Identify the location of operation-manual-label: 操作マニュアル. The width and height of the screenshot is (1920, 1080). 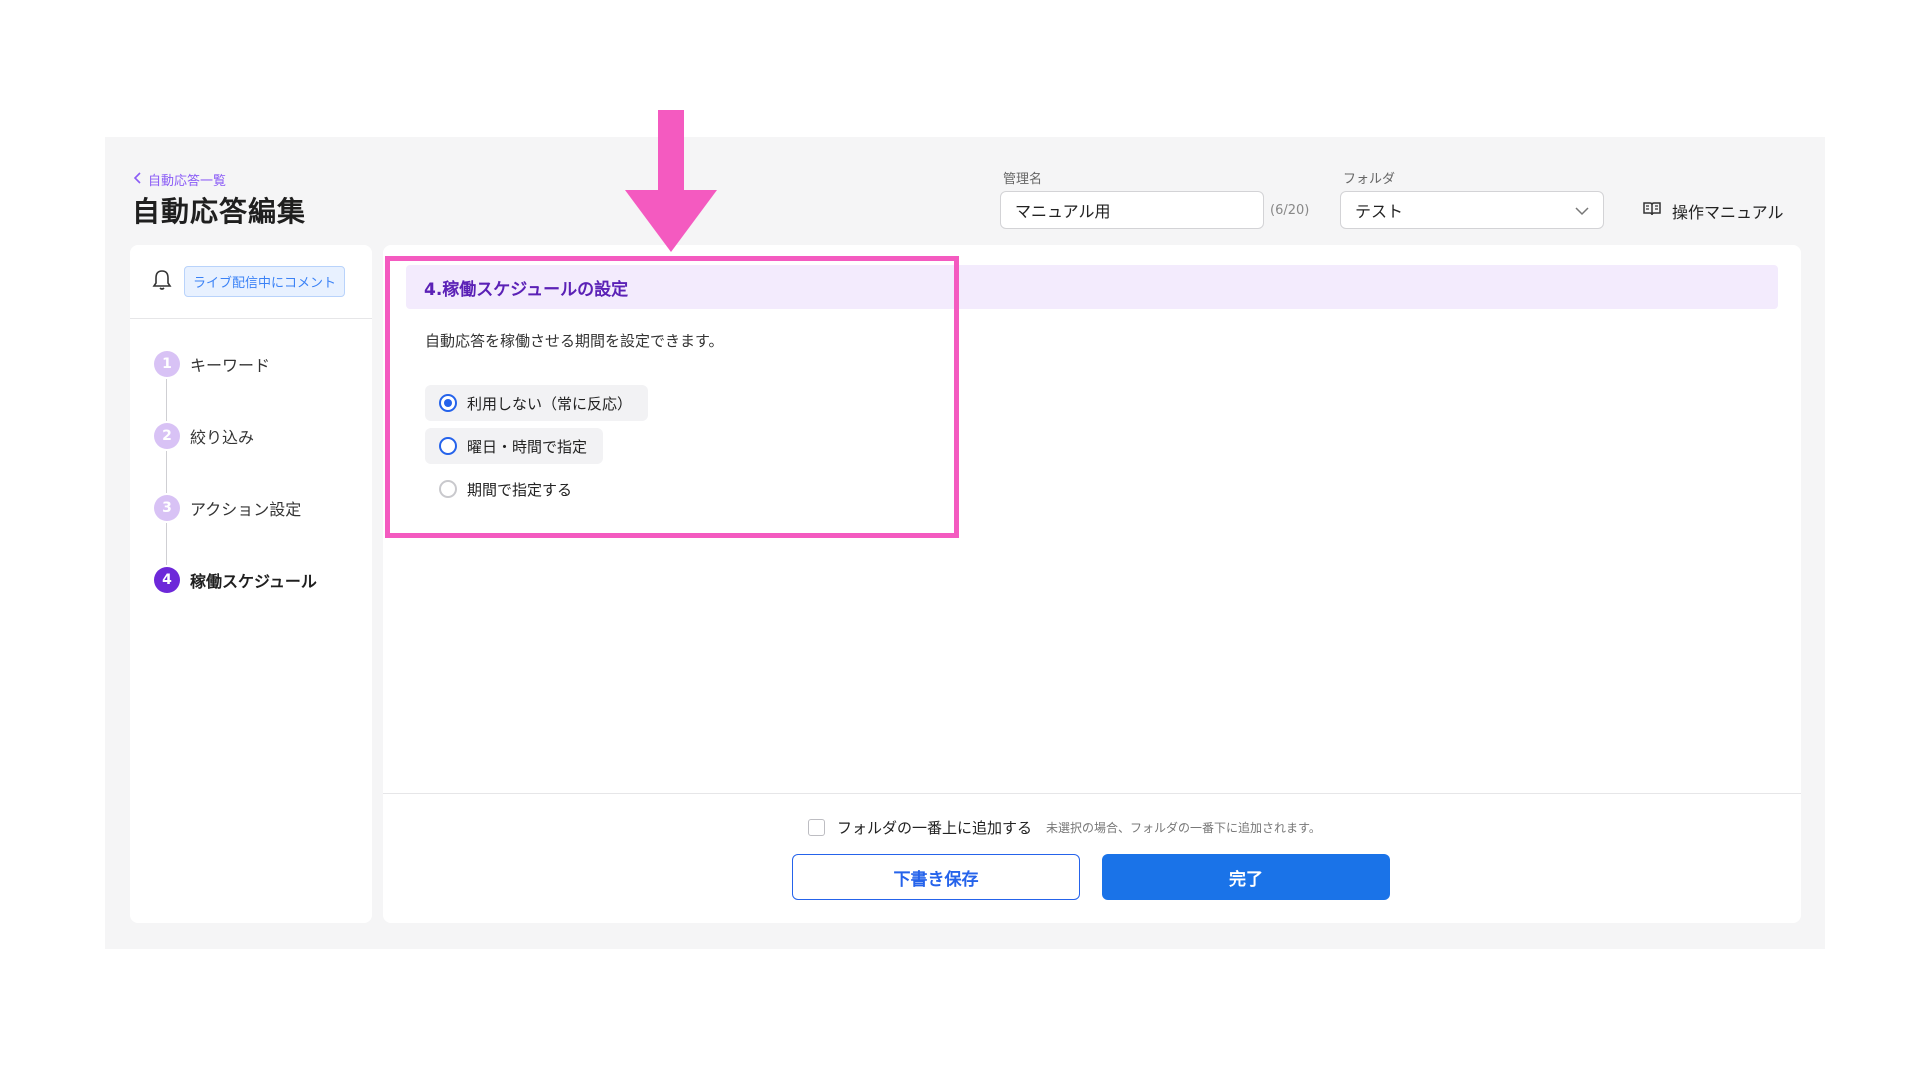
(1728, 212).